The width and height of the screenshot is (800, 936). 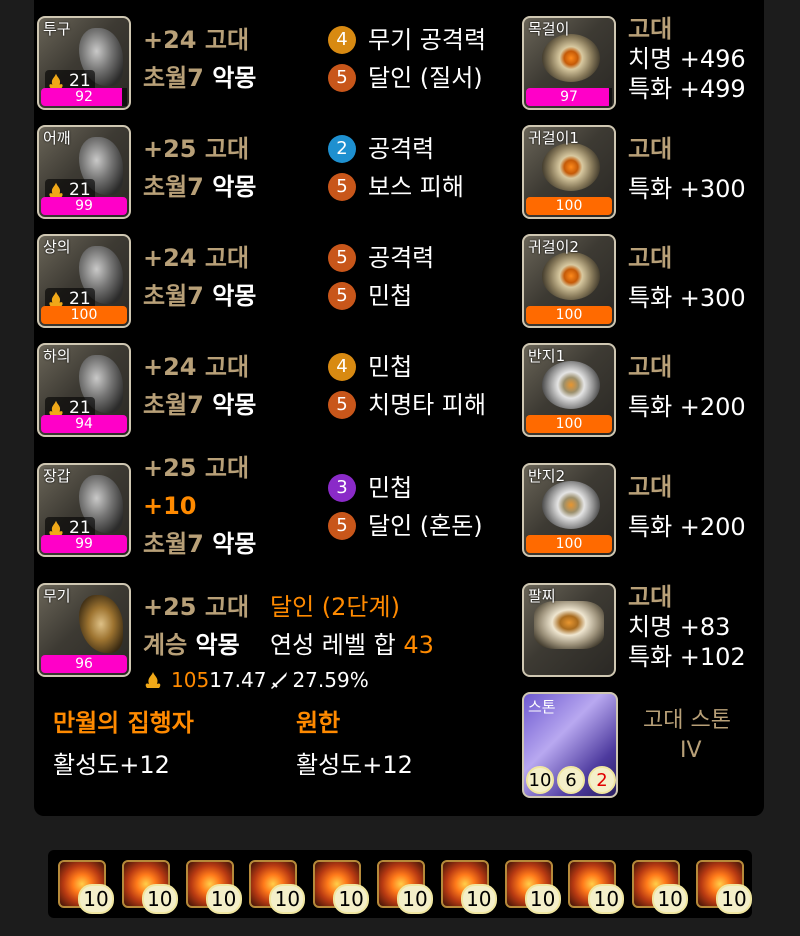 I want to click on quality-bar: 92, so click(x=84, y=97).